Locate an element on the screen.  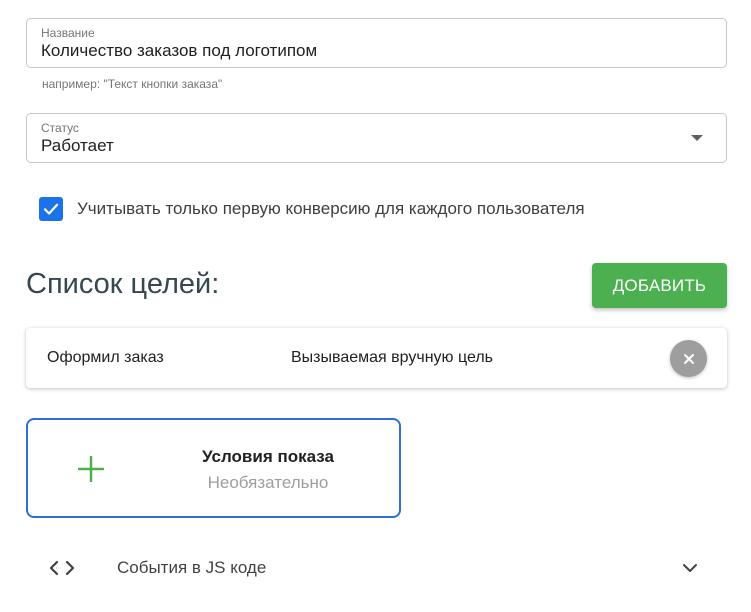
name-field: Название is located at coordinates (376, 43).